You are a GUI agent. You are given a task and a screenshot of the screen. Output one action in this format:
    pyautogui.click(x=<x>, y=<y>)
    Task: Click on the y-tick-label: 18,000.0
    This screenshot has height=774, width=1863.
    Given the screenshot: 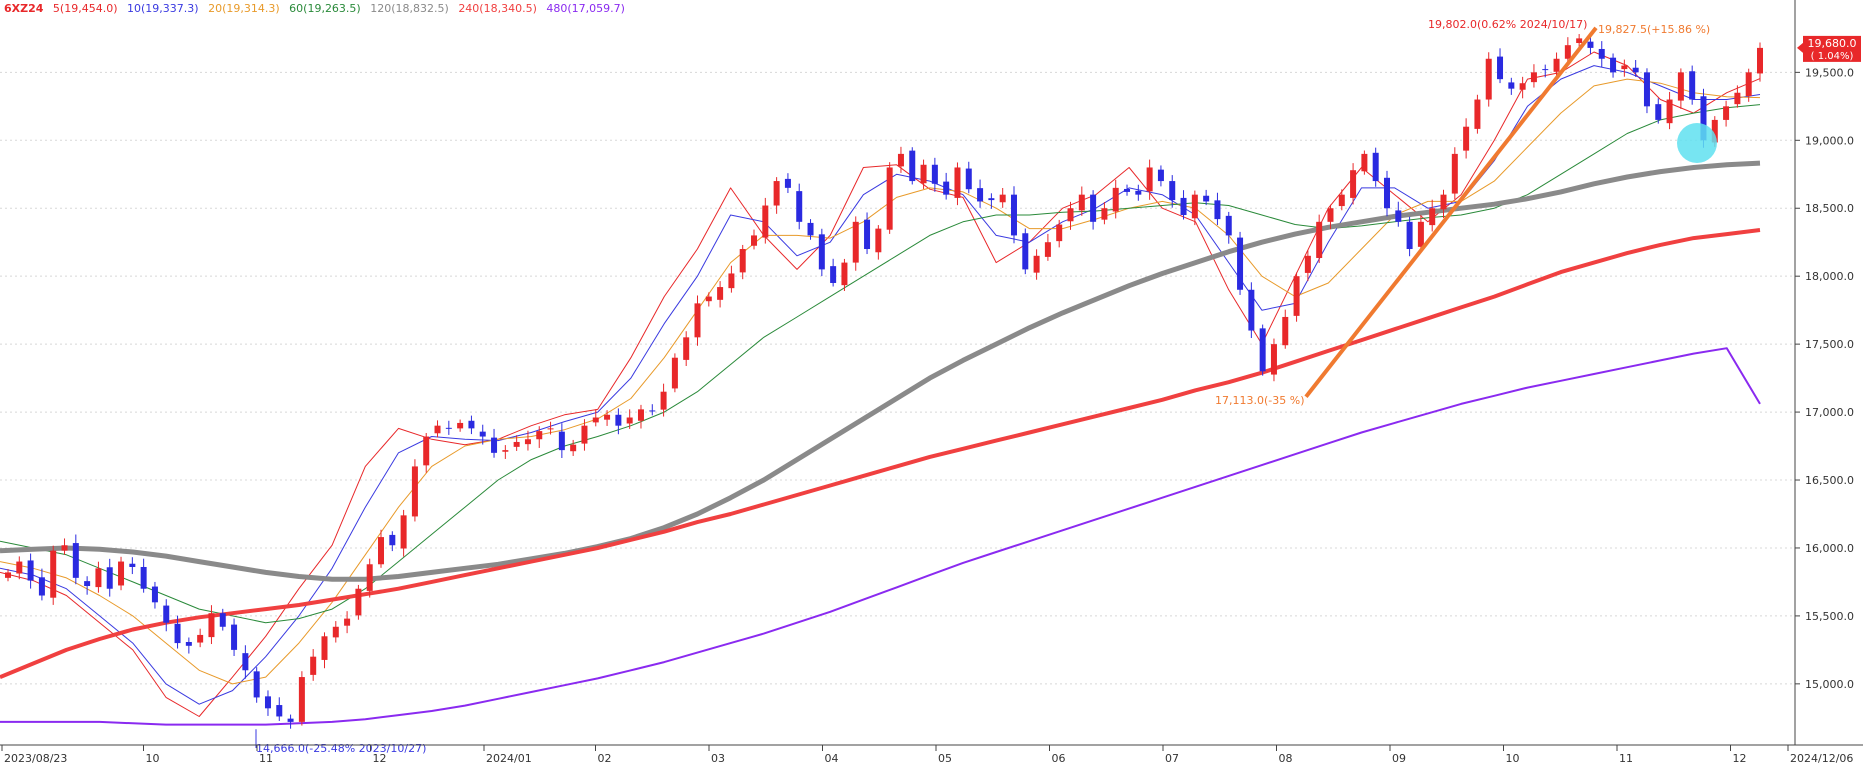 What is the action you would take?
    pyautogui.click(x=1829, y=276)
    